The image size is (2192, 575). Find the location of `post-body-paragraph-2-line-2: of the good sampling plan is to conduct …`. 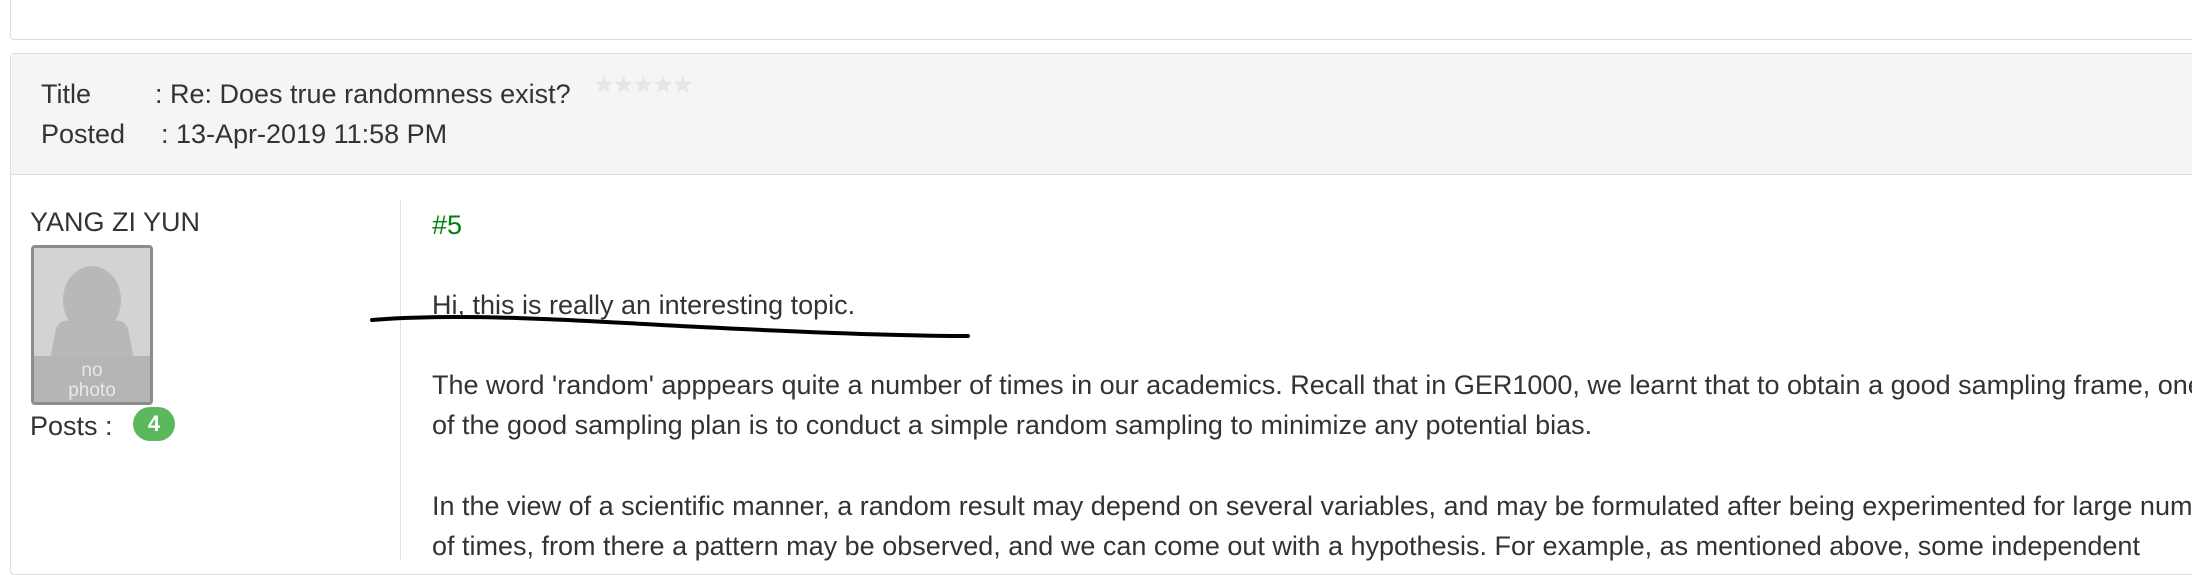

post-body-paragraph-2-line-2: of the good sampling plan is to conduct … is located at coordinates (1012, 425).